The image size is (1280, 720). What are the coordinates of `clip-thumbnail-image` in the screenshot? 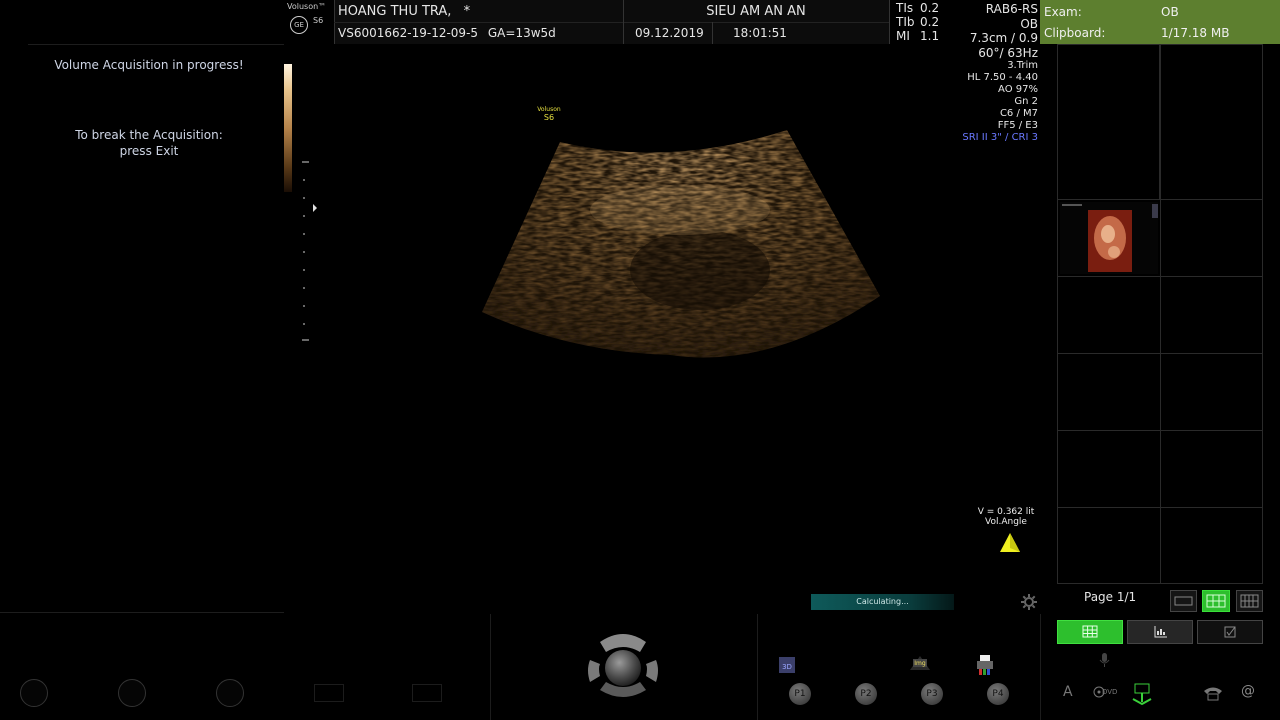 It's located at (1109, 238).